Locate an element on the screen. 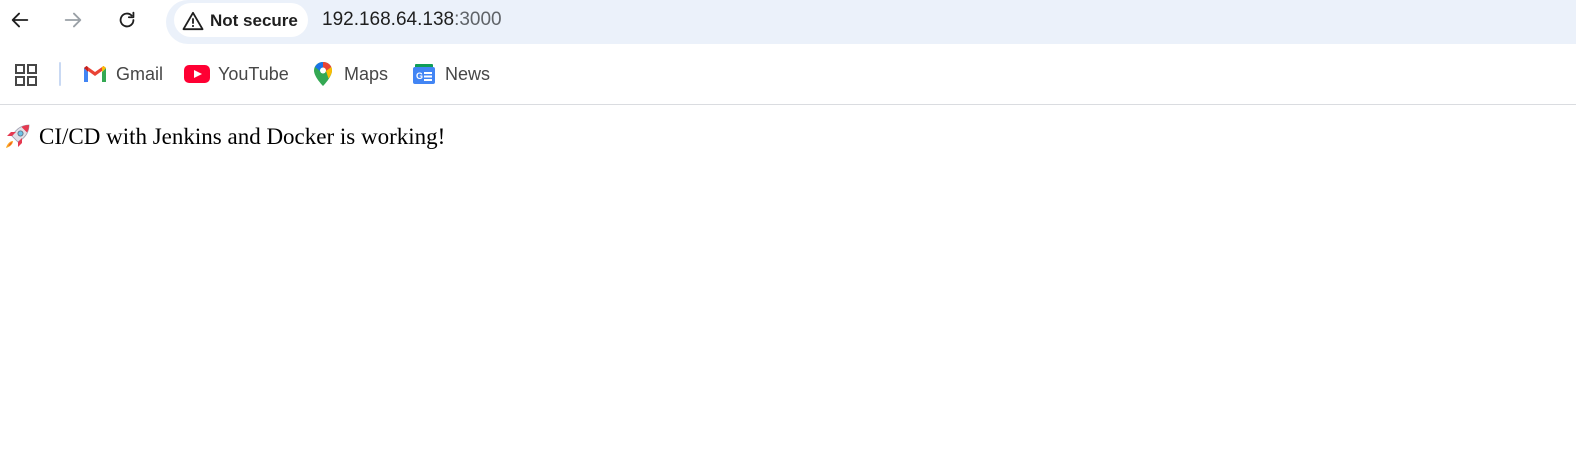 Image resolution: width=1576 pixels, height=469 pixels. reload-icon is located at coordinates (127, 19).